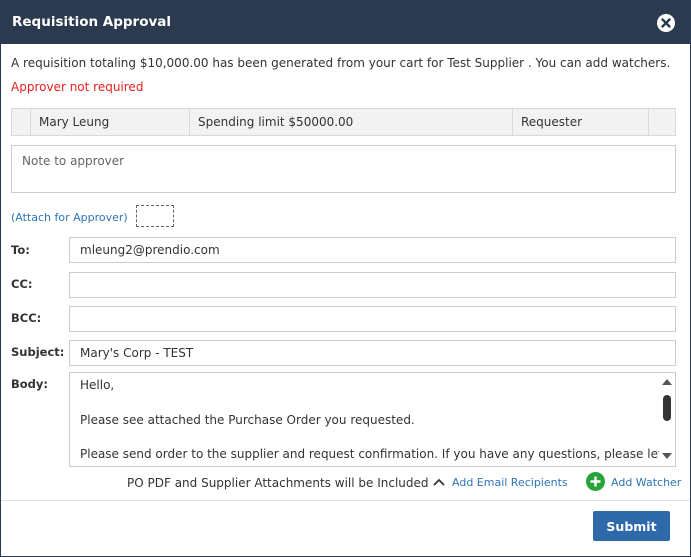  I want to click on dialog-title: Requisition Approval, so click(92, 22).